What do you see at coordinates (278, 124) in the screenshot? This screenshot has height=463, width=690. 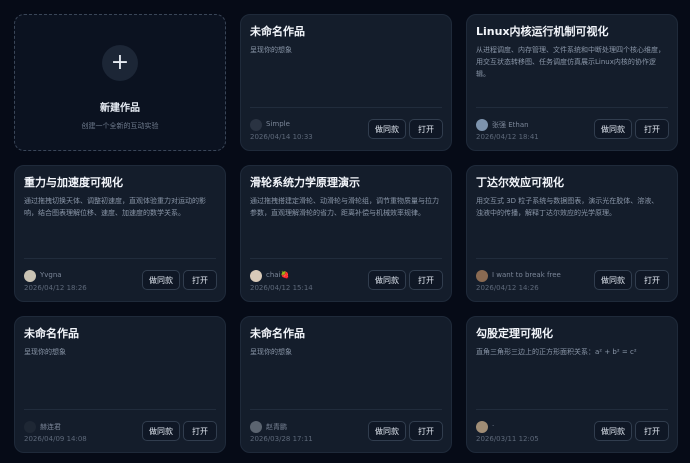 I see `author-name: Simple` at bounding box center [278, 124].